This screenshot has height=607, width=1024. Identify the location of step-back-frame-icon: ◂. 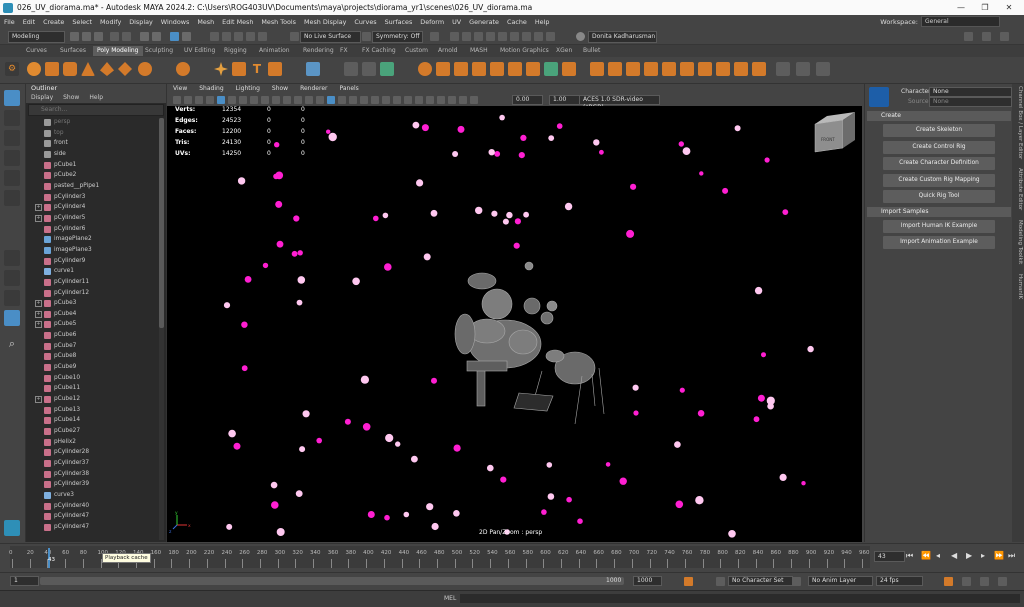
(938, 555).